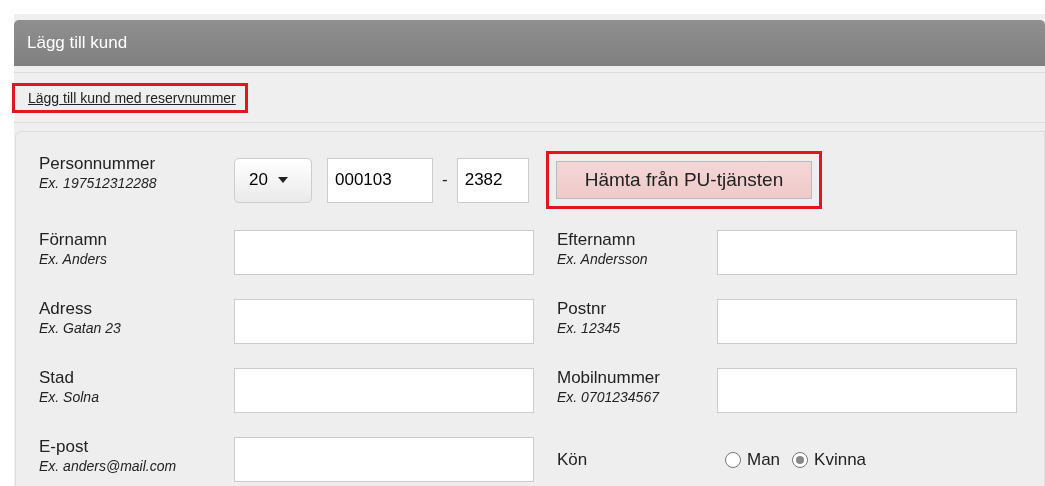  Describe the element at coordinates (684, 180) in the screenshot. I see `fetch-button: Hämta från PU-tjänsten` at that location.